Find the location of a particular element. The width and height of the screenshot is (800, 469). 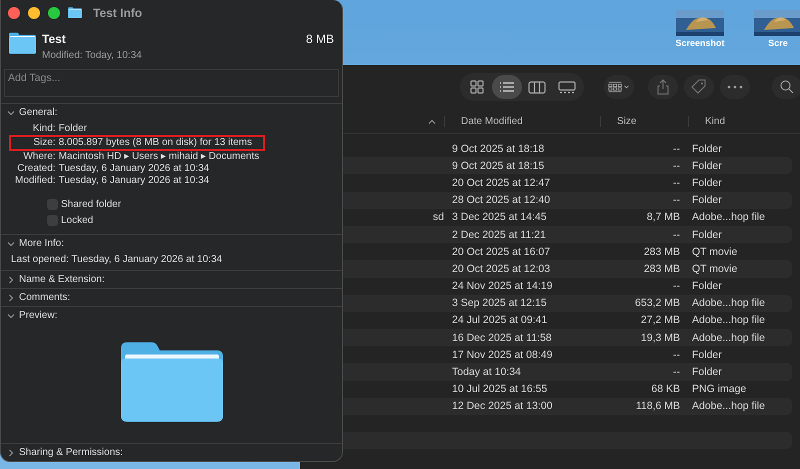

info-label: Created: is located at coordinates (36, 169).